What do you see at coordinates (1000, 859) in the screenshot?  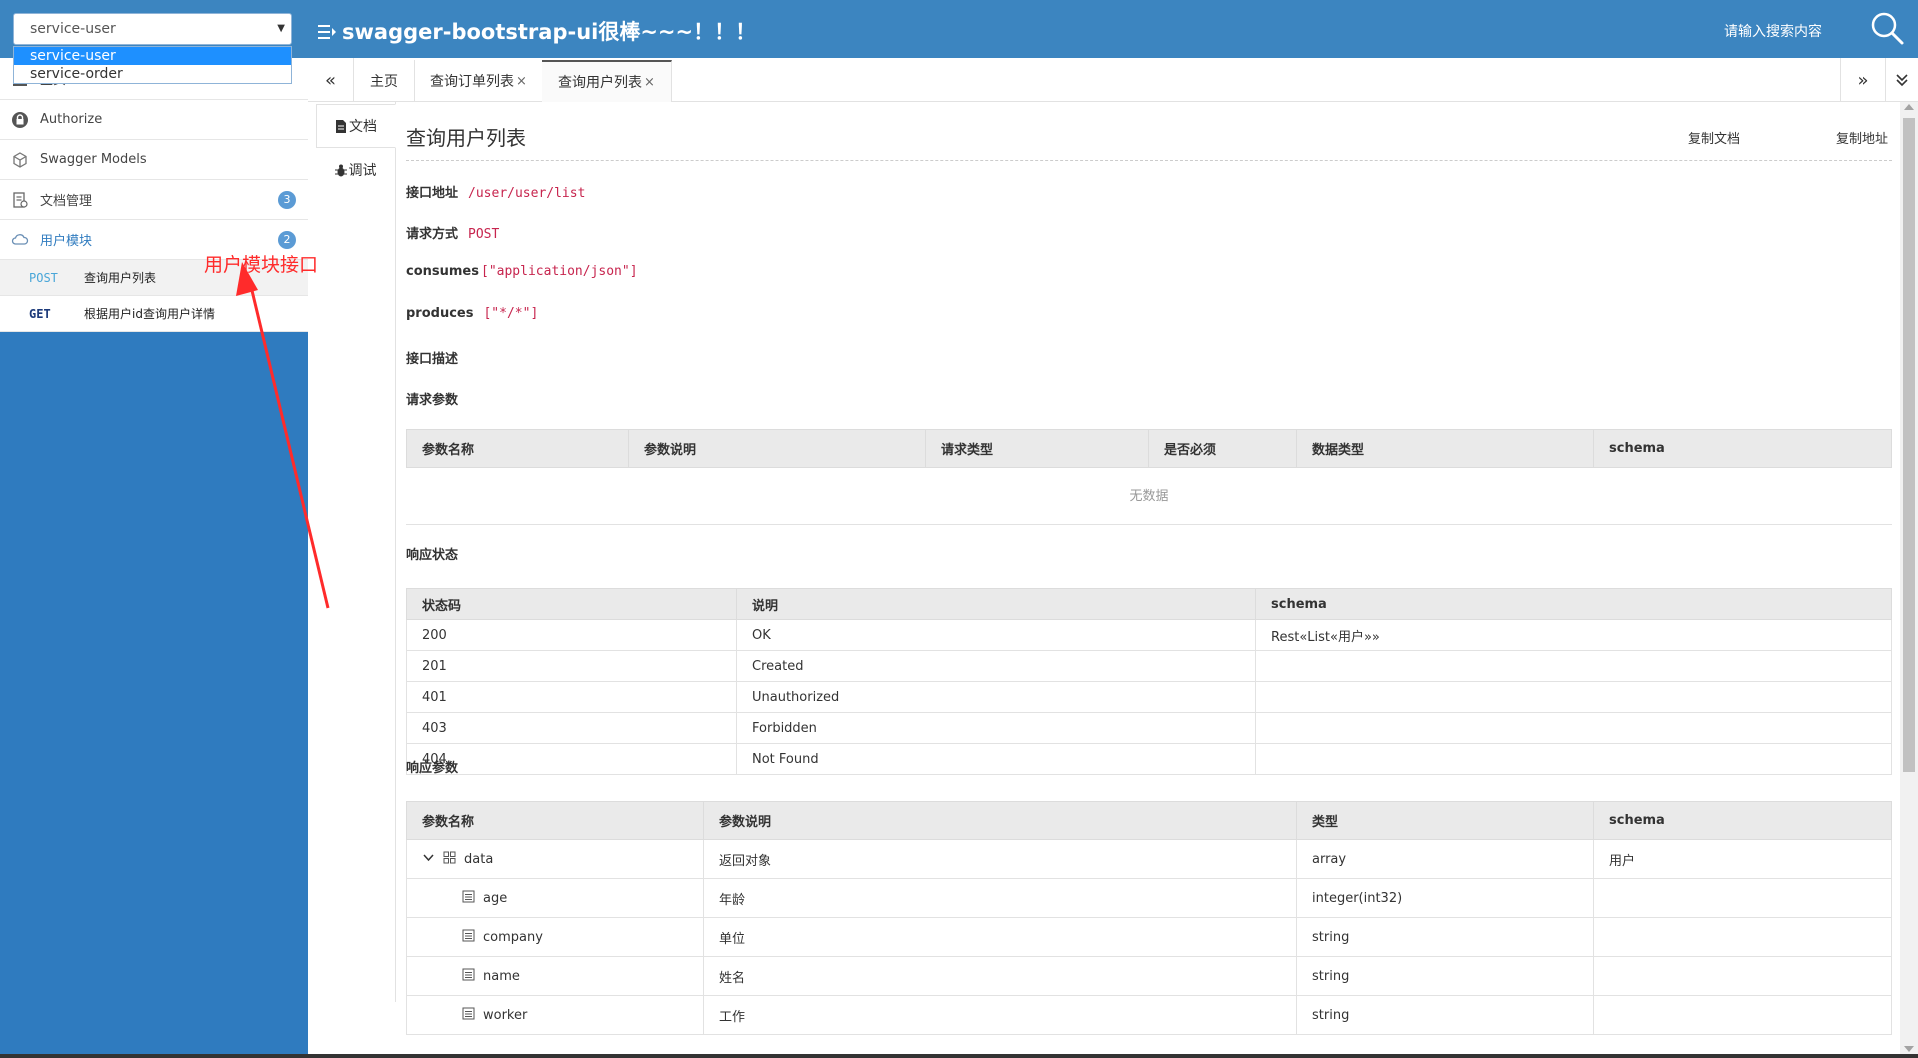 I see `param-desc: 返回对象` at bounding box center [1000, 859].